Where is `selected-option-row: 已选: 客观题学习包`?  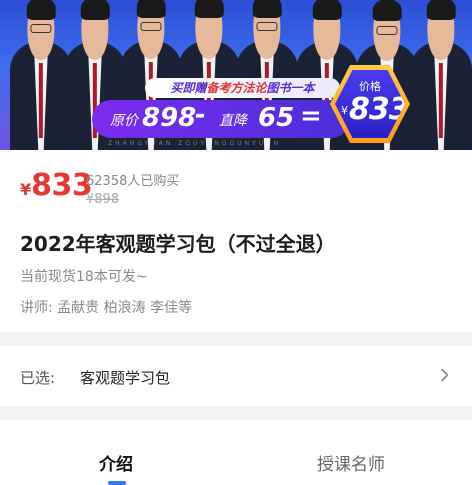
selected-option-row: 已选: 客观题学习包 is located at coordinates (236, 376).